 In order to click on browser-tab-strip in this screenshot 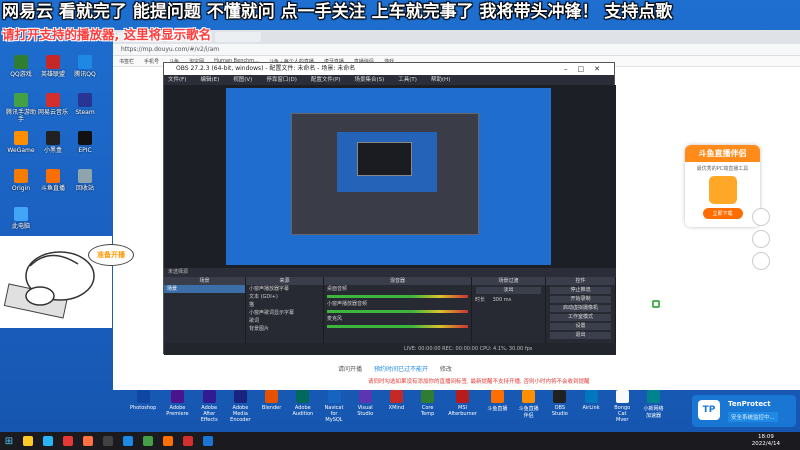, I will do `click(456, 37)`.